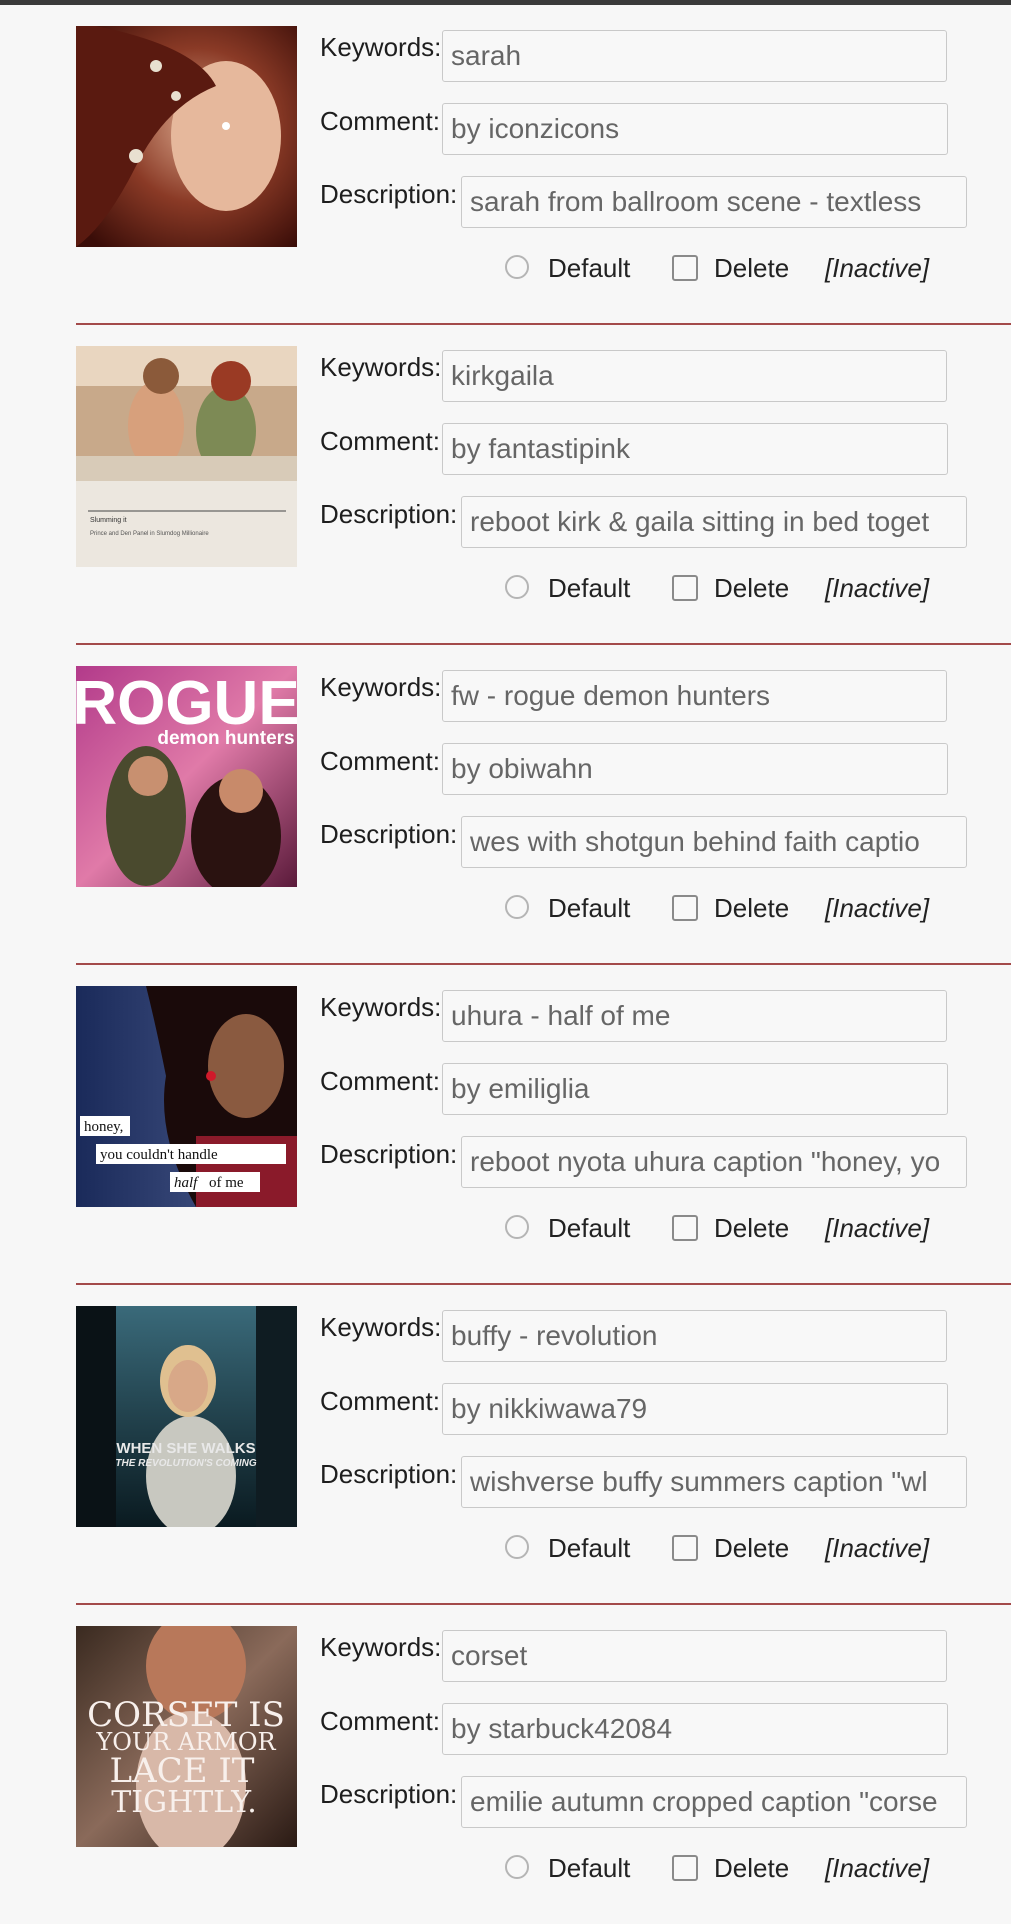 The image size is (1011, 1924). Describe the element at coordinates (185, 1448) in the screenshot. I see `image-caption-line1: WHEN SHE WALKS` at that location.